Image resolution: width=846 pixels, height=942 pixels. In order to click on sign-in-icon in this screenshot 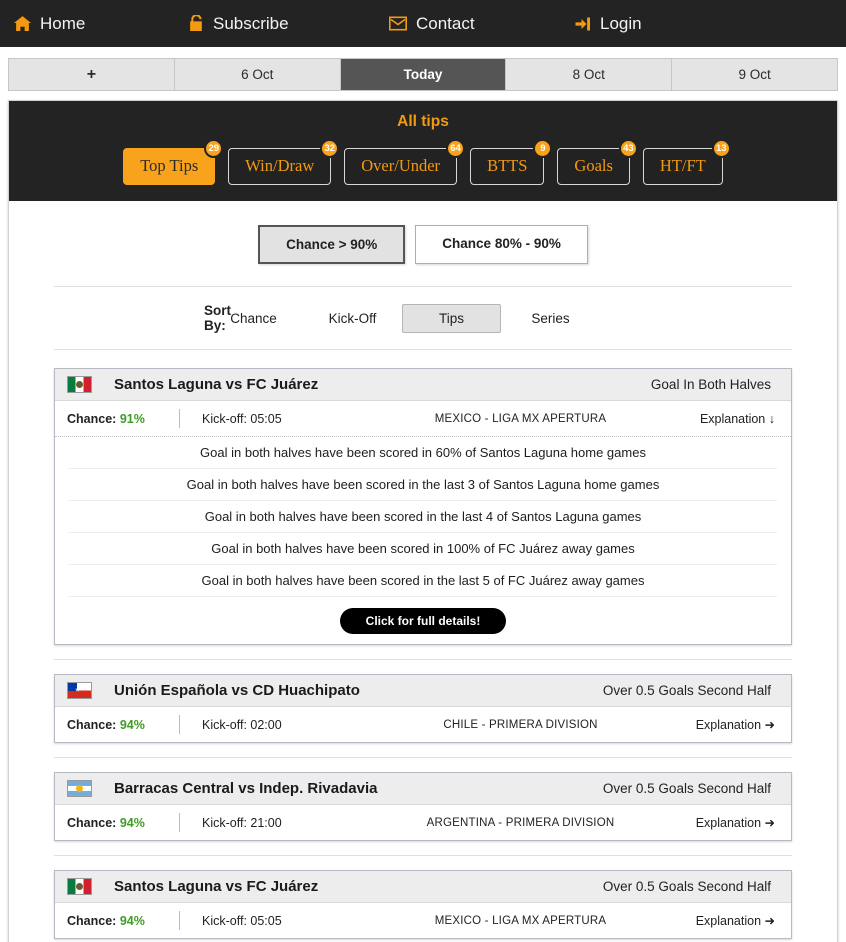, I will do `click(582, 24)`.